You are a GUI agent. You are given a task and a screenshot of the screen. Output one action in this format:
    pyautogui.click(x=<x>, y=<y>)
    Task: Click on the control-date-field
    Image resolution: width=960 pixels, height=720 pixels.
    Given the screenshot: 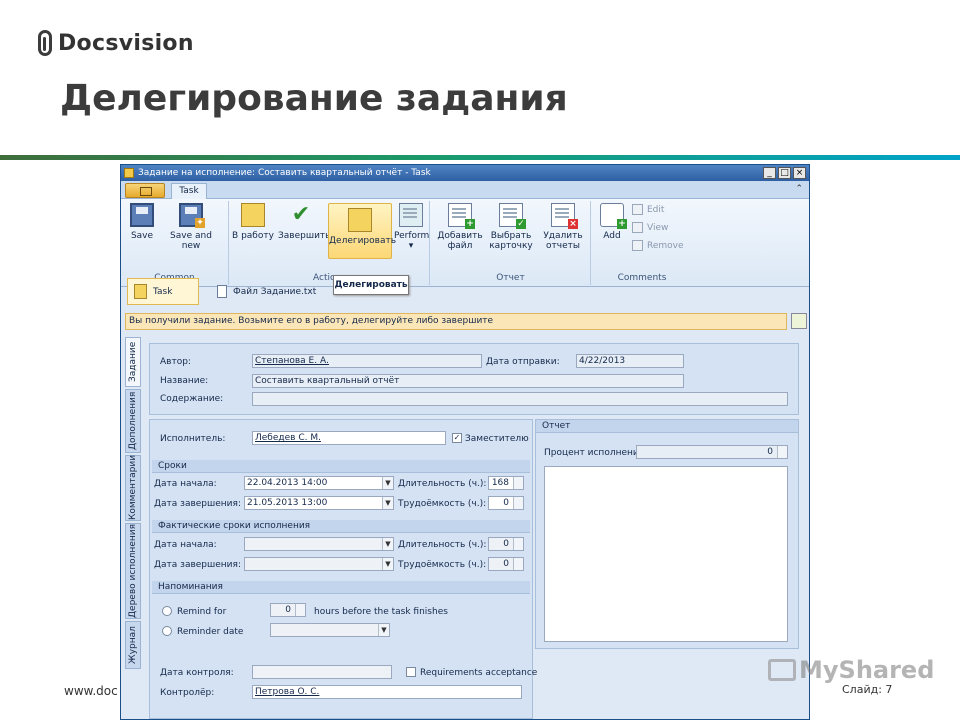 What is the action you would take?
    pyautogui.click(x=322, y=672)
    